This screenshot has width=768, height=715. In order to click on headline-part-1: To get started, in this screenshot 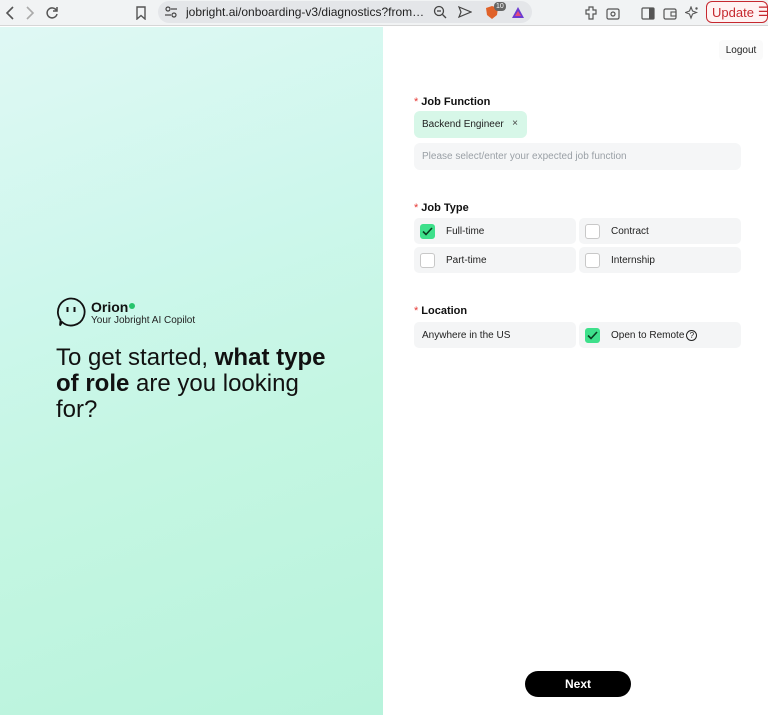, I will do `click(135, 357)`.